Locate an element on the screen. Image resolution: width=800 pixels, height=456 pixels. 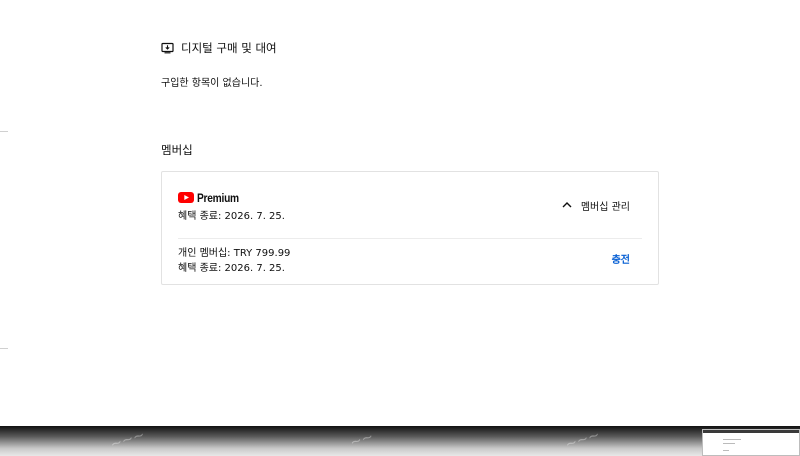
bottom-overlay-strip: ~~~ ~~ ~~~ is located at coordinates (400, 441).